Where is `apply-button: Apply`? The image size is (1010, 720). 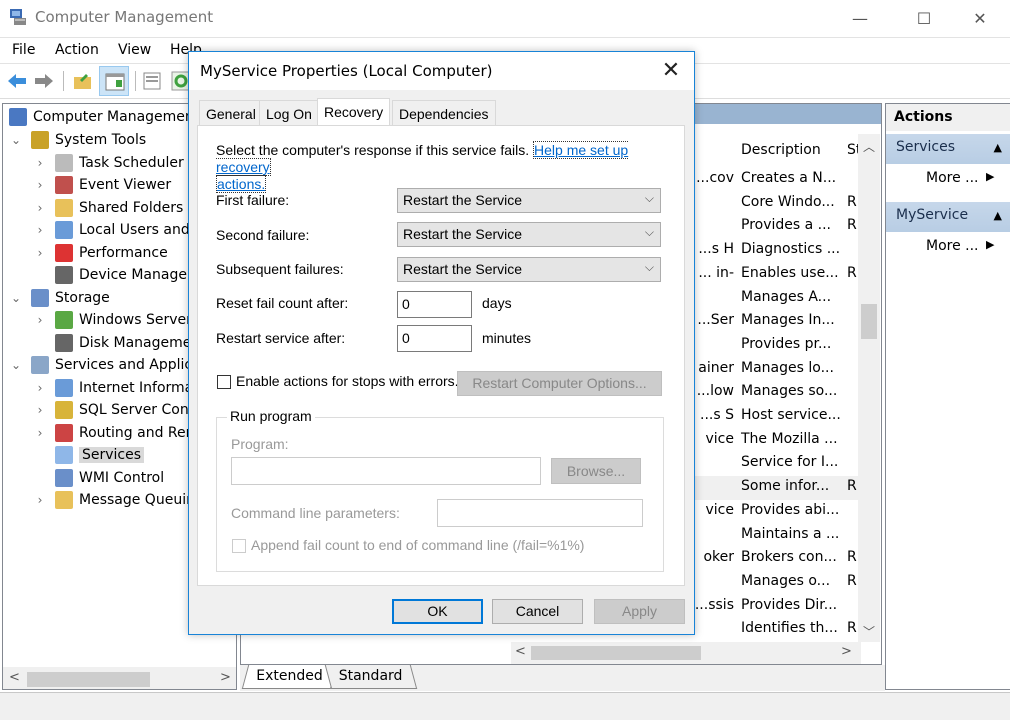 apply-button: Apply is located at coordinates (639, 611).